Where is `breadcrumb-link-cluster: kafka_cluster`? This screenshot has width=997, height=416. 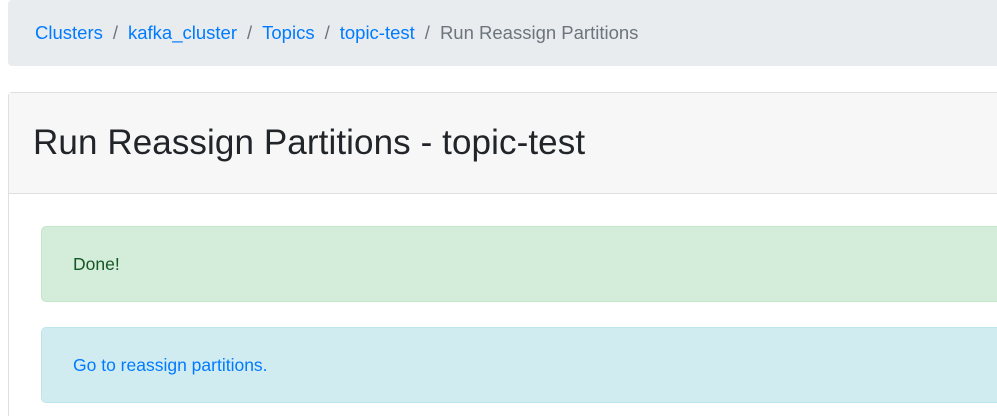
breadcrumb-link-cluster: kafka_cluster is located at coordinates (182, 33).